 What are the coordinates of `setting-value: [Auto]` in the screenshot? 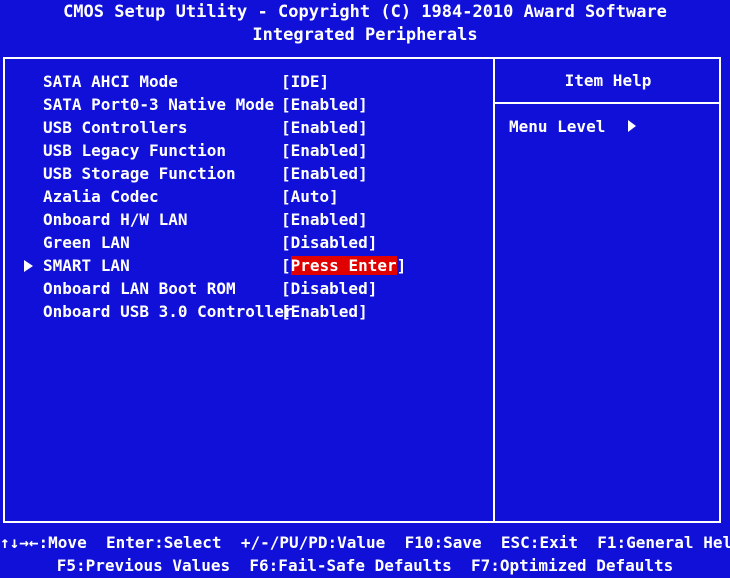 It's located at (310, 196).